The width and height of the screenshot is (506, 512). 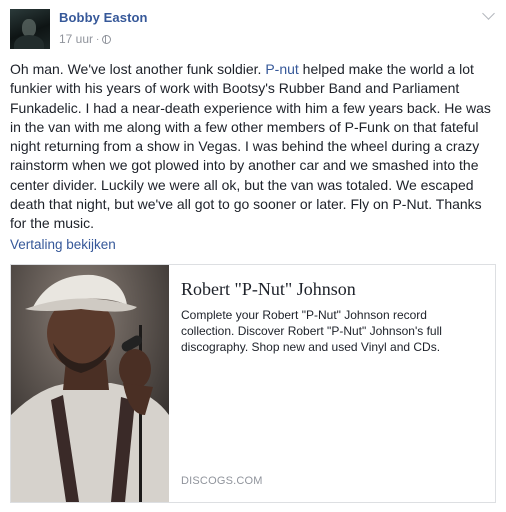 What do you see at coordinates (488, 13) in the screenshot?
I see `chevron-down-icon` at bounding box center [488, 13].